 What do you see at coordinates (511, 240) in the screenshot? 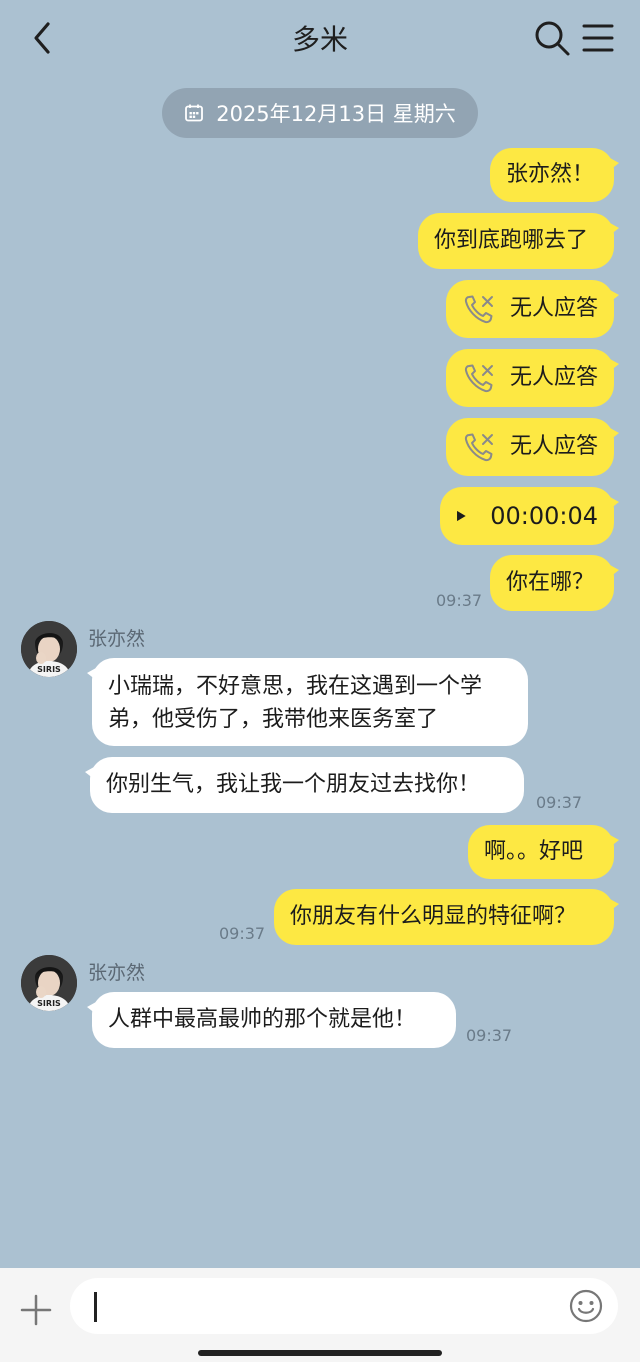
I see `message-text: 你到底跑哪去了` at bounding box center [511, 240].